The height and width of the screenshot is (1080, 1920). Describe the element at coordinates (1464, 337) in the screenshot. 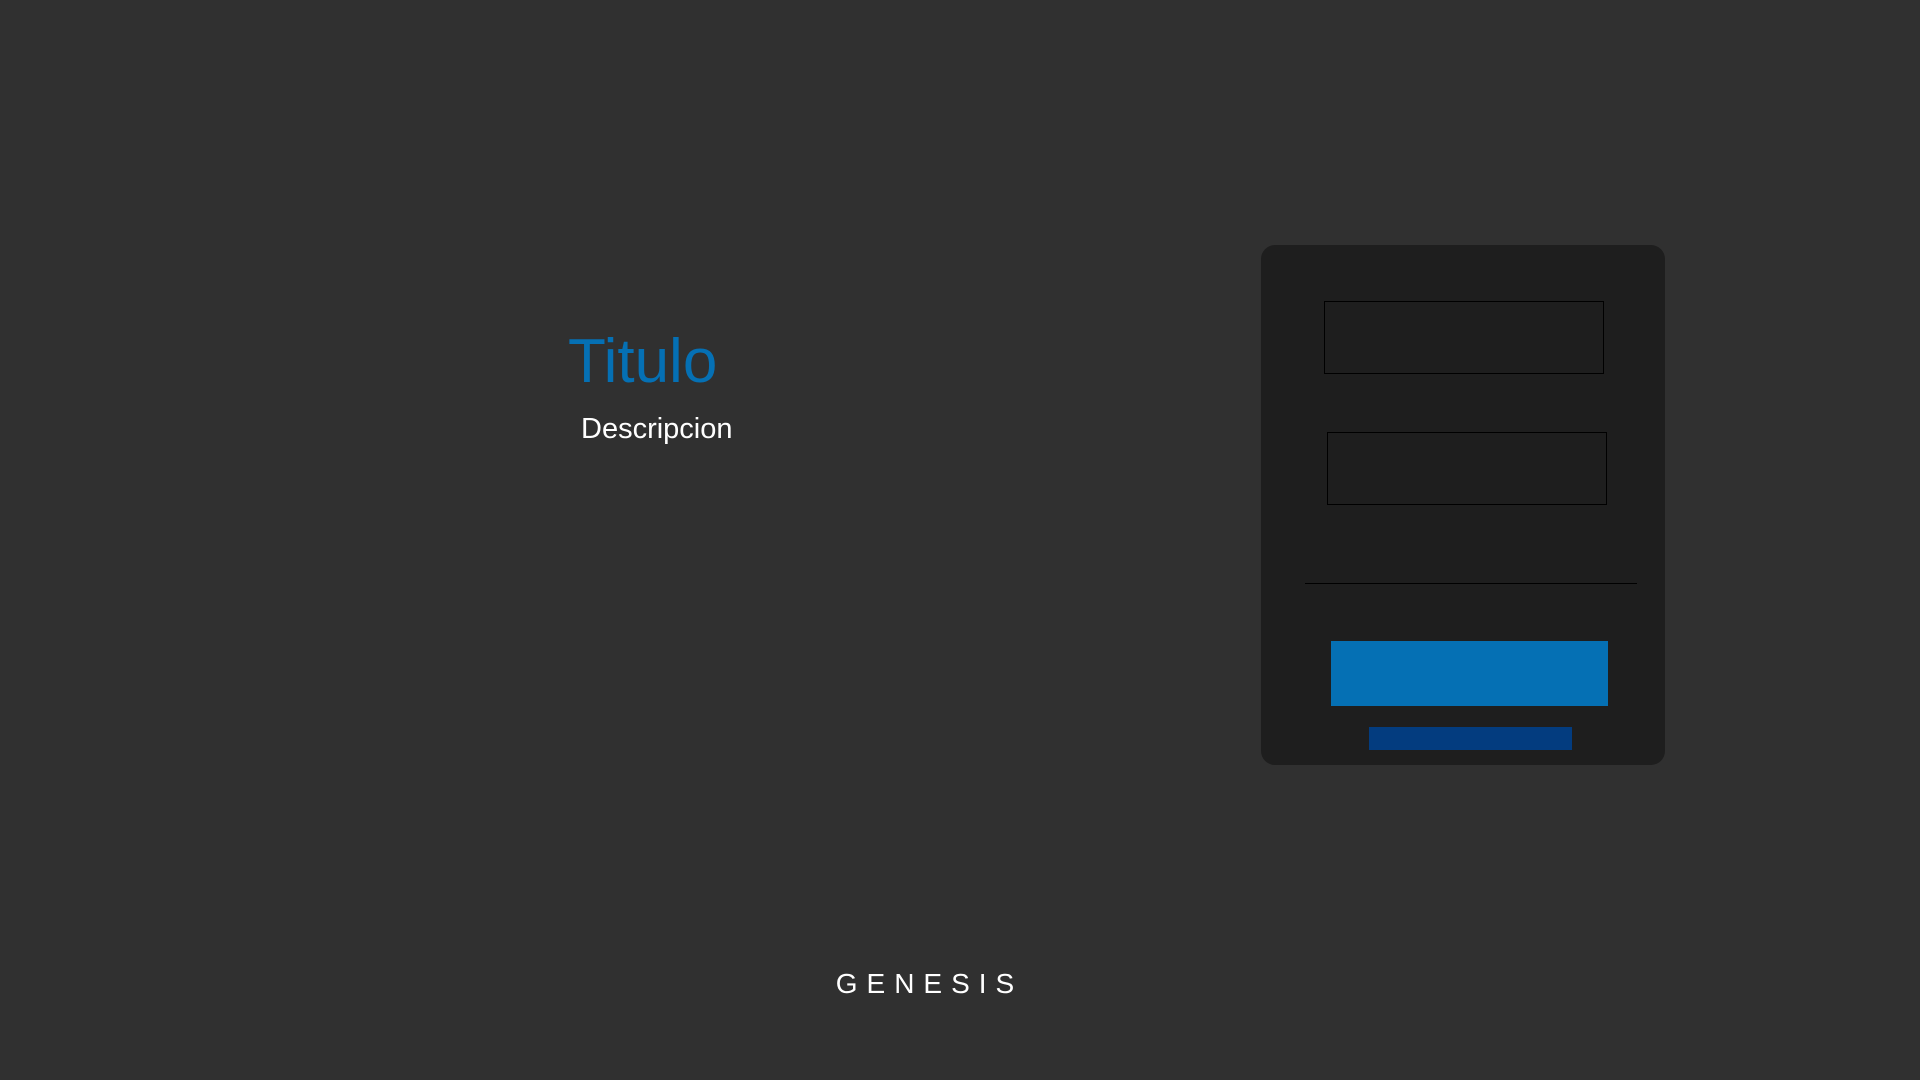

I see `username-field` at that location.